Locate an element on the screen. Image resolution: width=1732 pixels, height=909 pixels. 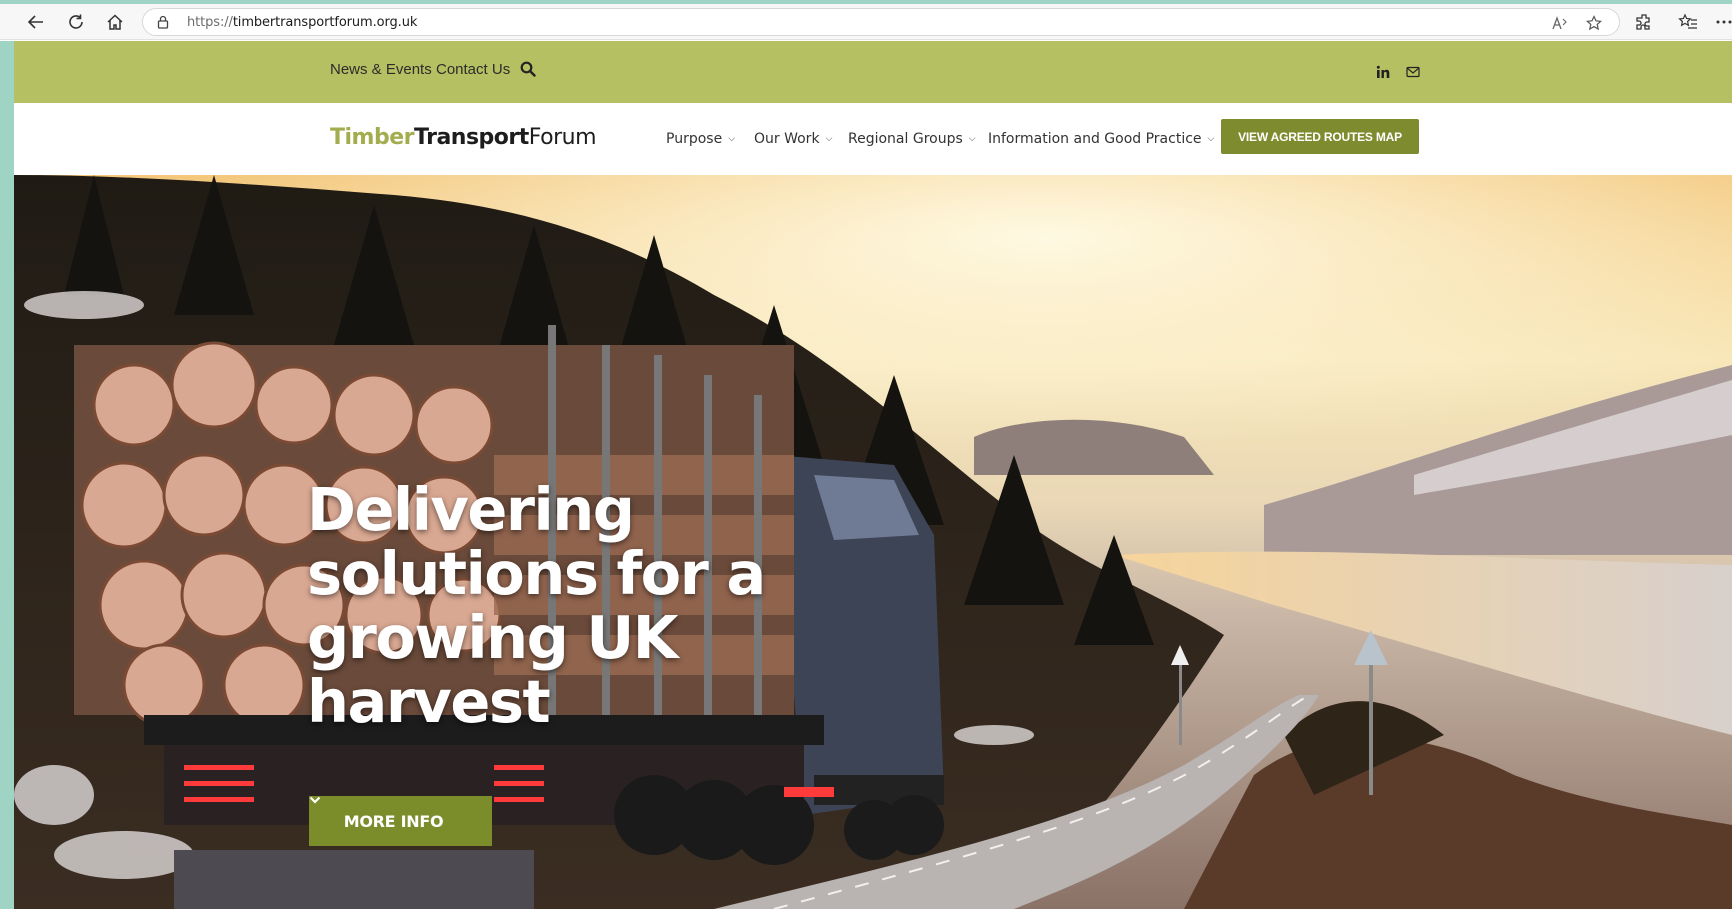
view-agreed-routes-map-button: VIEW AGREED ROUTES MAP is located at coordinates (1320, 136).